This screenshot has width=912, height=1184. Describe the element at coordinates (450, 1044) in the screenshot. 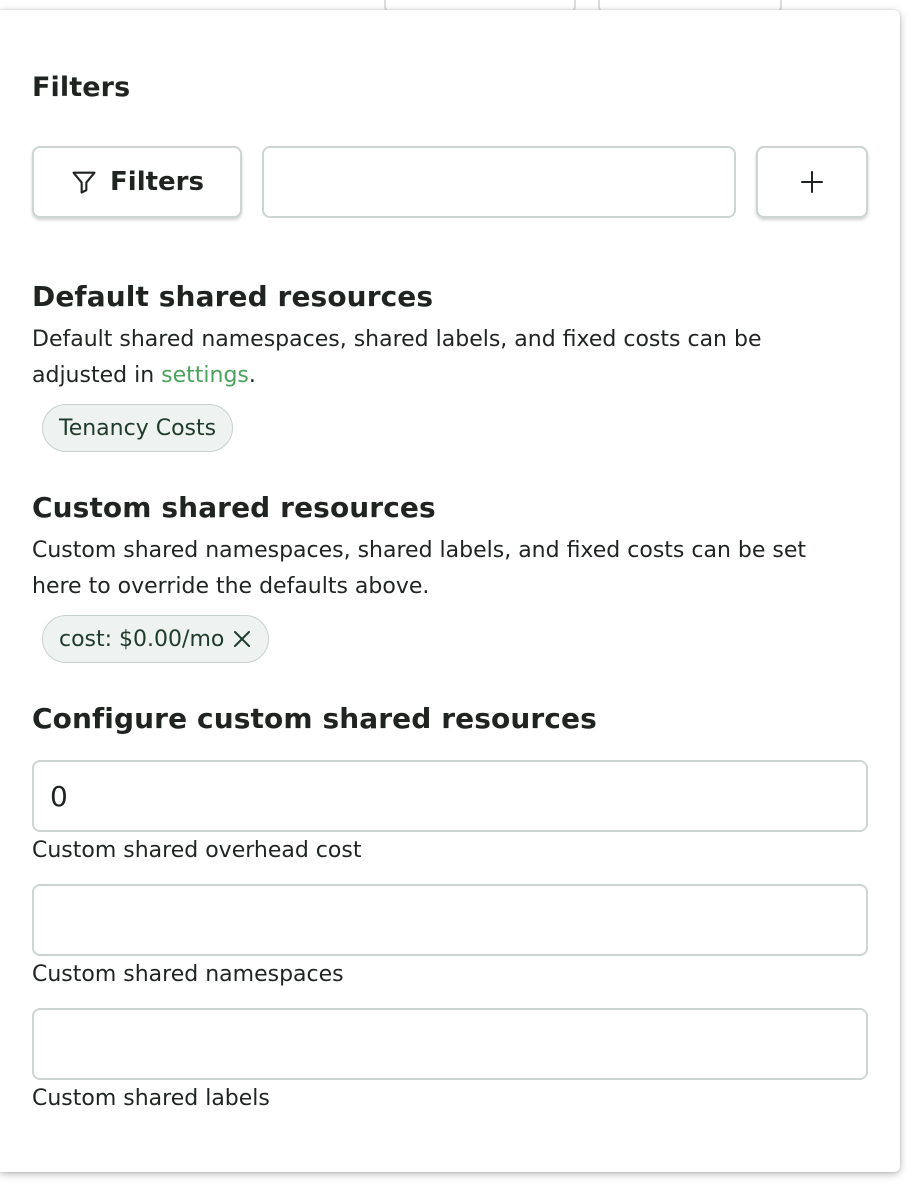

I see `labels-input` at that location.